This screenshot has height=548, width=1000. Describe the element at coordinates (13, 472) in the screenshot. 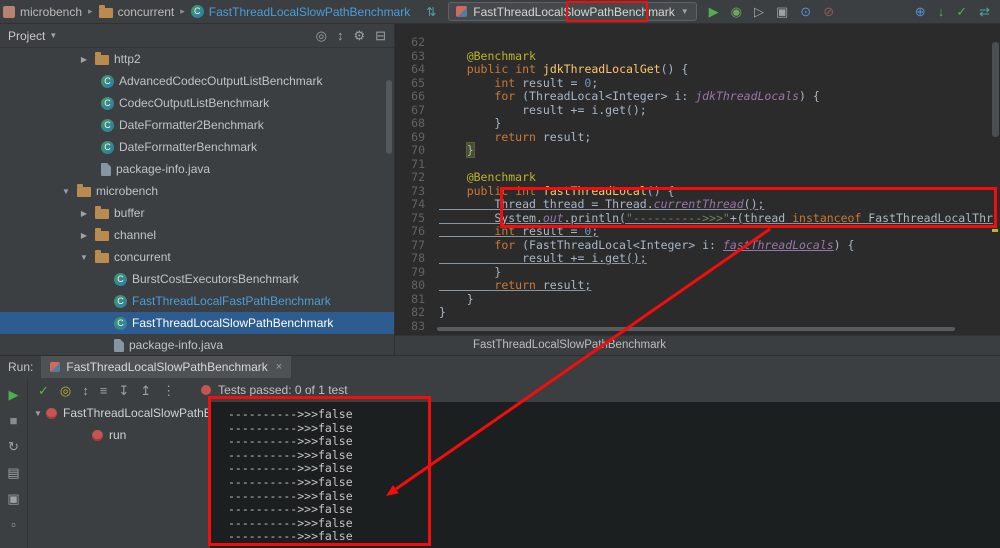

I see `dump-threads-button: ▤` at that location.